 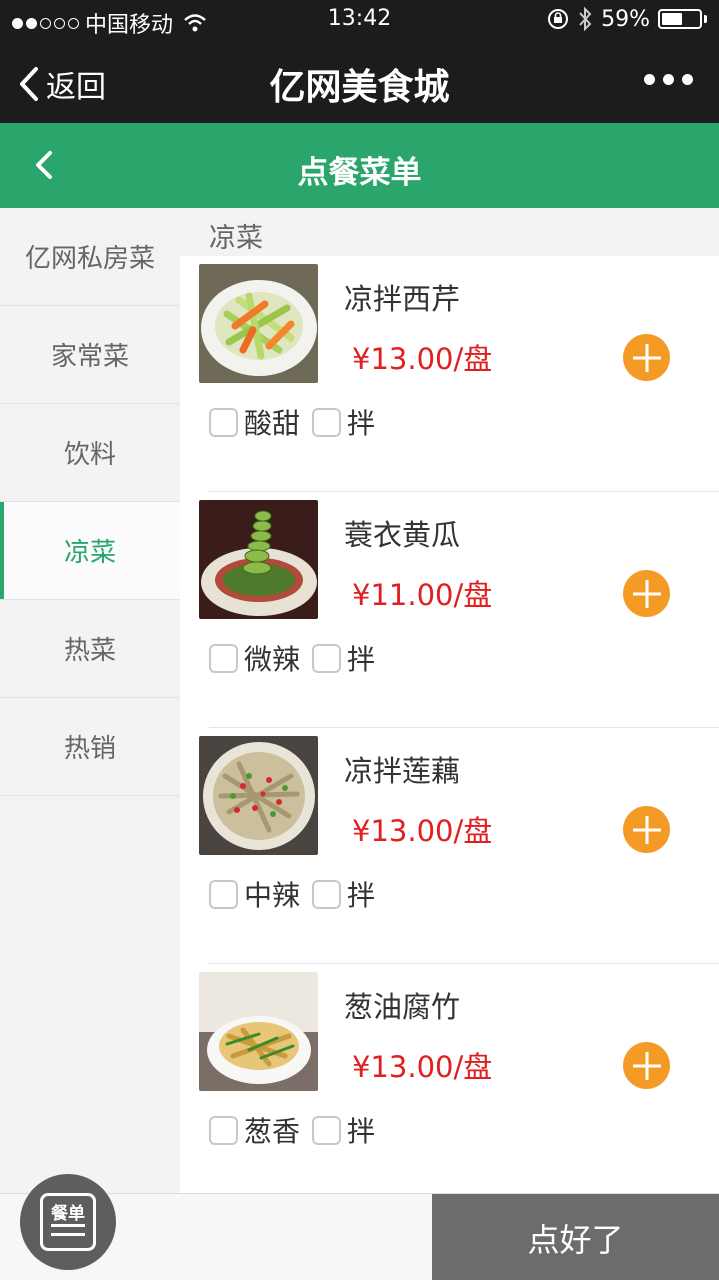 I want to click on app-title: 亿网美食城, so click(x=359, y=87).